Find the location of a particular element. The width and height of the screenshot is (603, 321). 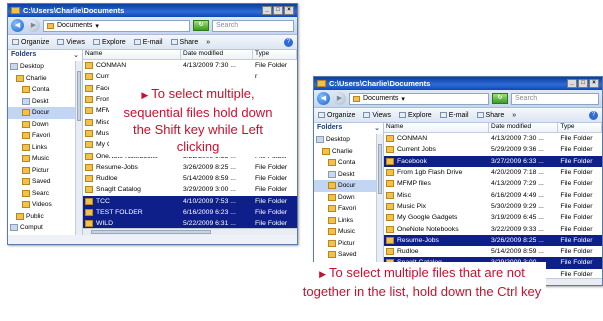

nav-item: Public is located at coordinates (45, 217).